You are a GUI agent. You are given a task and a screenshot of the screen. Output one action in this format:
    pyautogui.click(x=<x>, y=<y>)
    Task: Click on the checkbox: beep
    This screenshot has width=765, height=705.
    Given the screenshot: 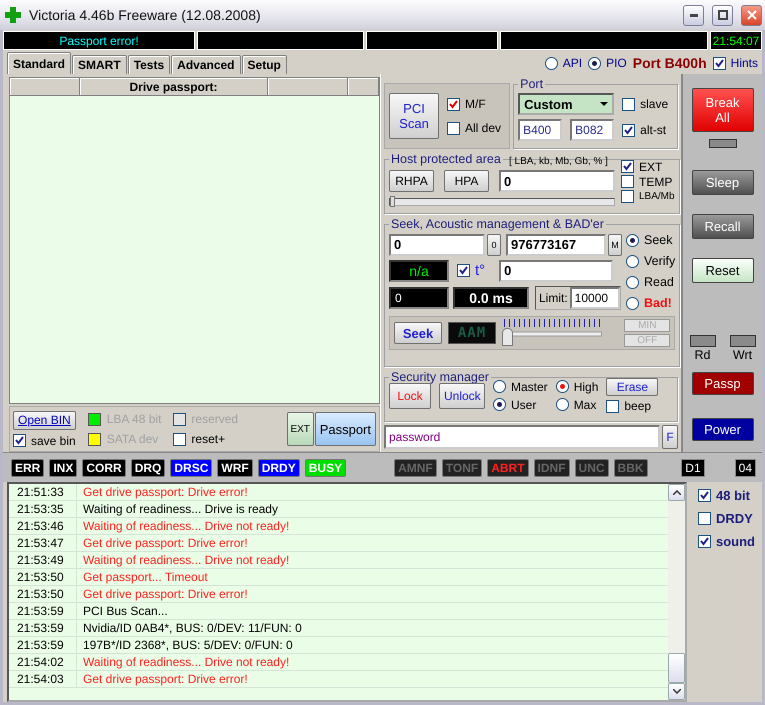 What is the action you would take?
    pyautogui.click(x=632, y=406)
    